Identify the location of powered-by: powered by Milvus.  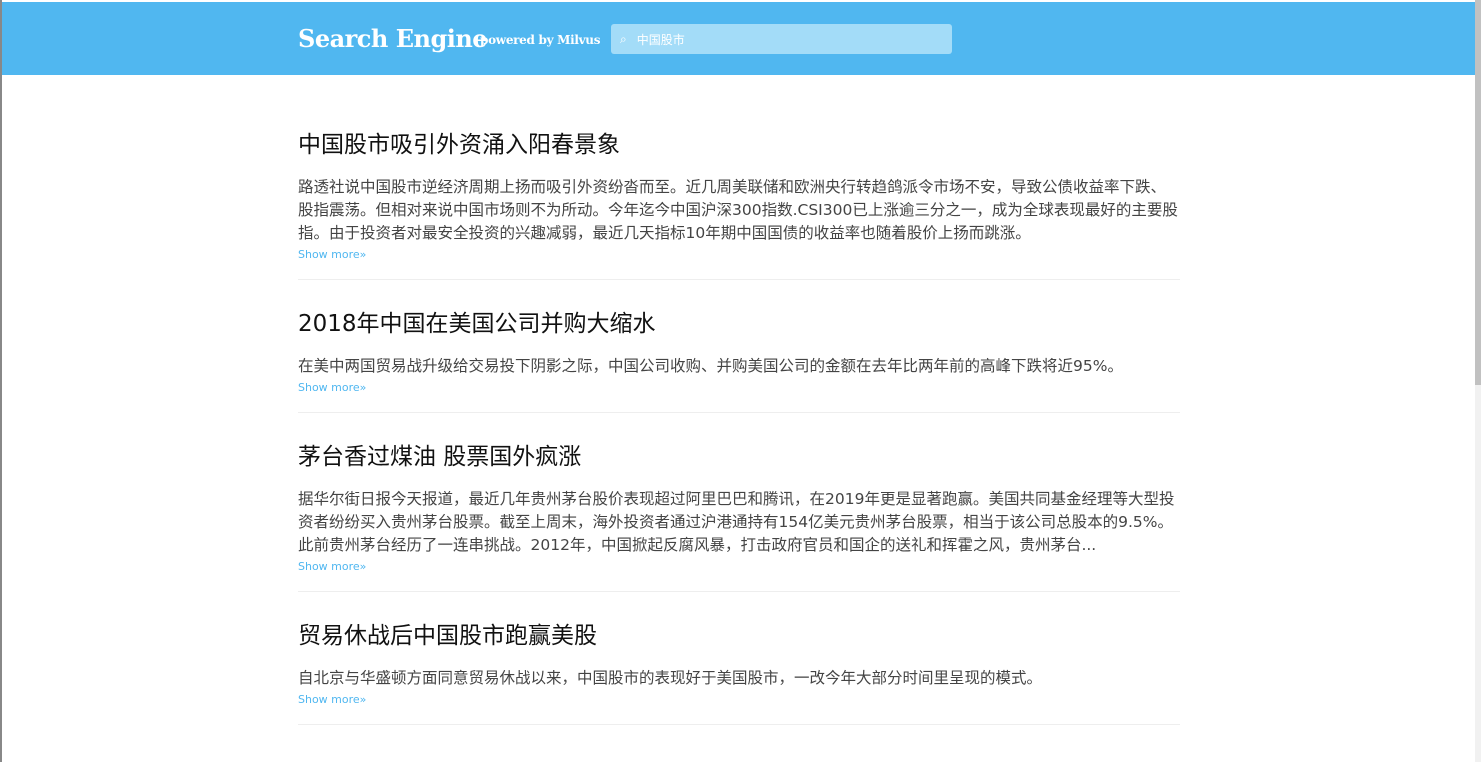
(540, 40).